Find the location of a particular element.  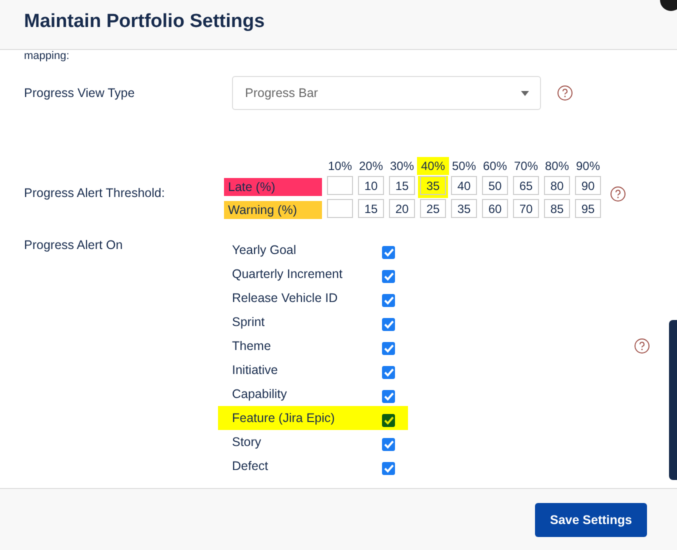

option-label: Defect is located at coordinates (251, 466).